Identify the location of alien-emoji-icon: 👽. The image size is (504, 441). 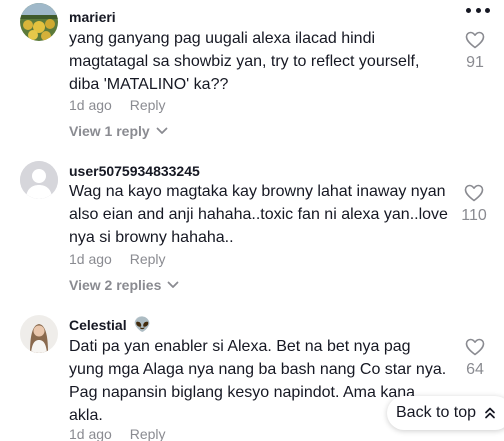
(142, 324).